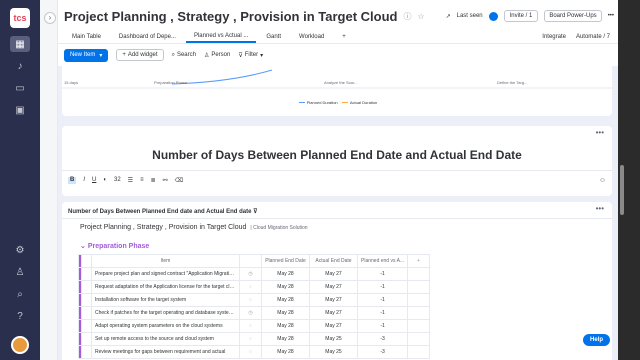  I want to click on legend-actual: Actual Duration, so click(363, 102).